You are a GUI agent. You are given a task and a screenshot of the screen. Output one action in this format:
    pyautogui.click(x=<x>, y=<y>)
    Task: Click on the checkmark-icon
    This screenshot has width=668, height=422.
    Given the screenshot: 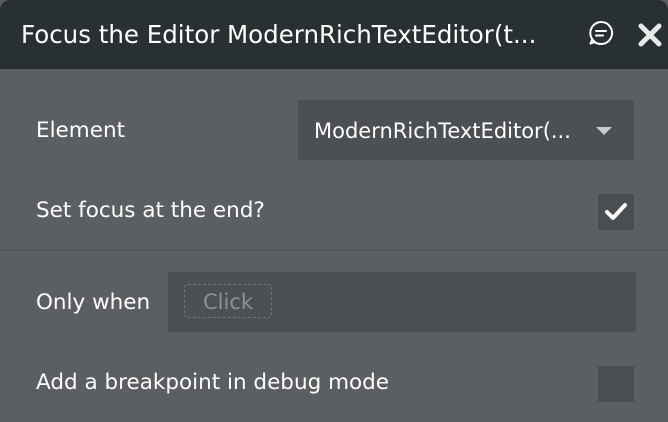 What is the action you would take?
    pyautogui.click(x=616, y=211)
    